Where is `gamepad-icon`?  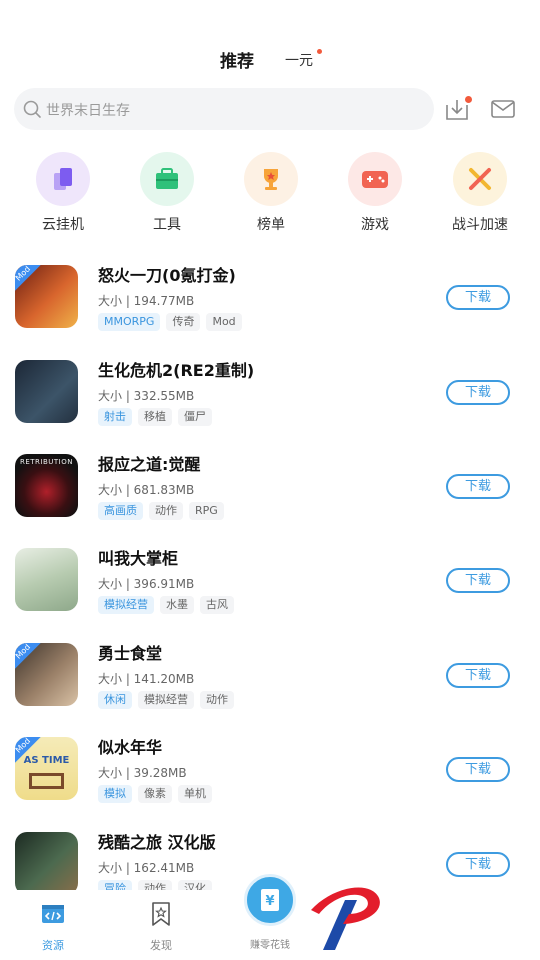
gamepad-icon is located at coordinates (375, 179).